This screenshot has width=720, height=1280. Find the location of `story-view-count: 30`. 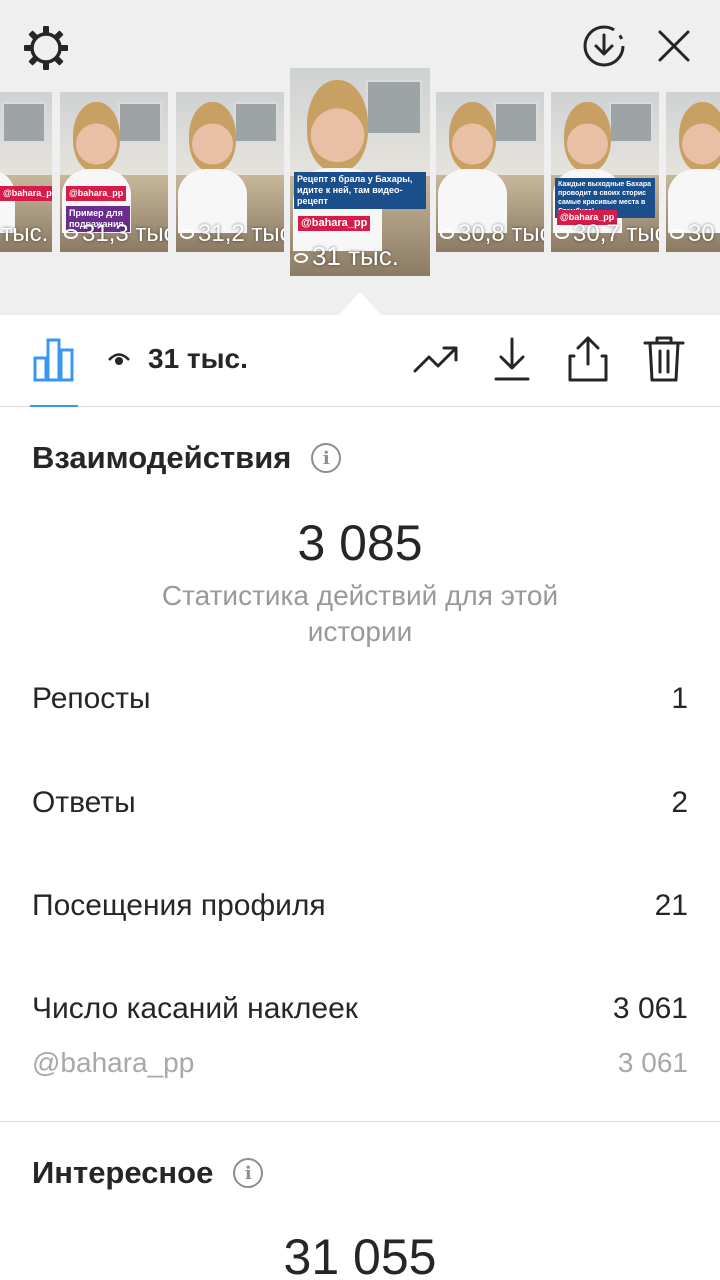

story-view-count: 30 is located at coordinates (692, 234).